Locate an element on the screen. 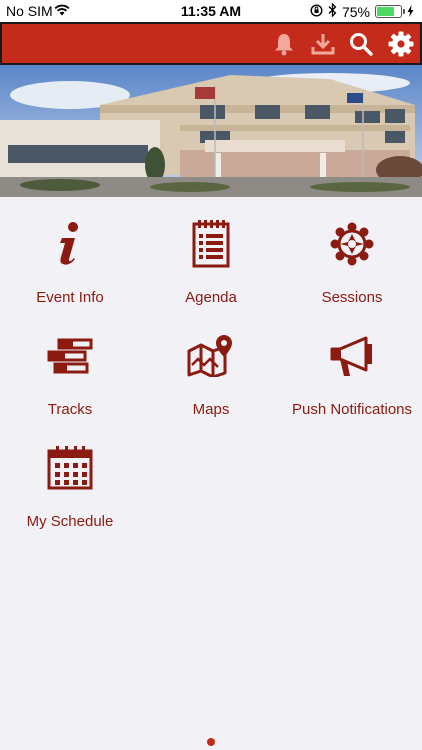  info-icon is located at coordinates (70, 244).